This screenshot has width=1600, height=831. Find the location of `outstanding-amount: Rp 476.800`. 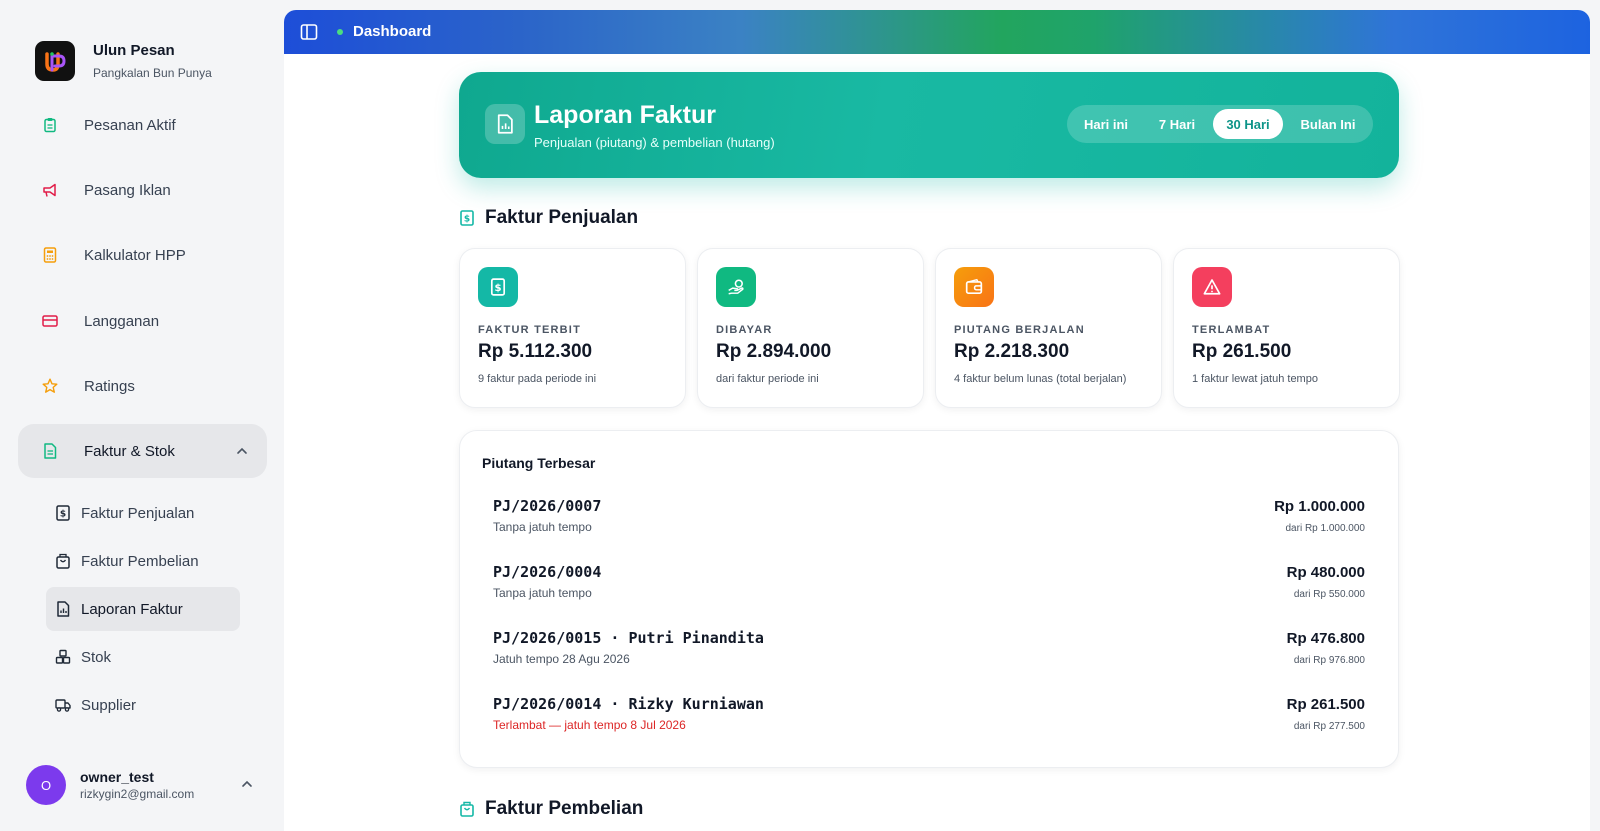

outstanding-amount: Rp 476.800 is located at coordinates (1325, 638).